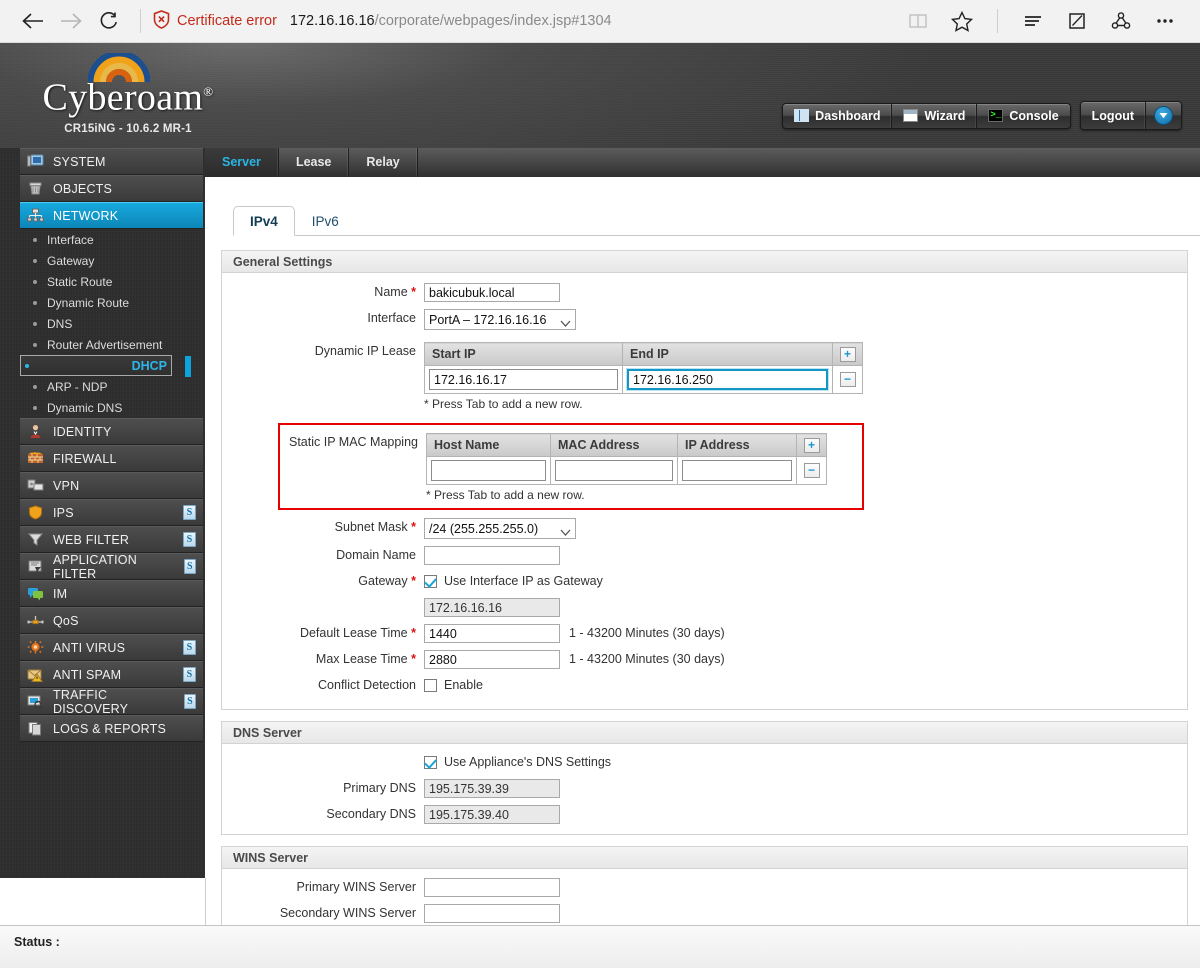  I want to click on sidebar-item-static-route: Static Route, so click(111, 281).